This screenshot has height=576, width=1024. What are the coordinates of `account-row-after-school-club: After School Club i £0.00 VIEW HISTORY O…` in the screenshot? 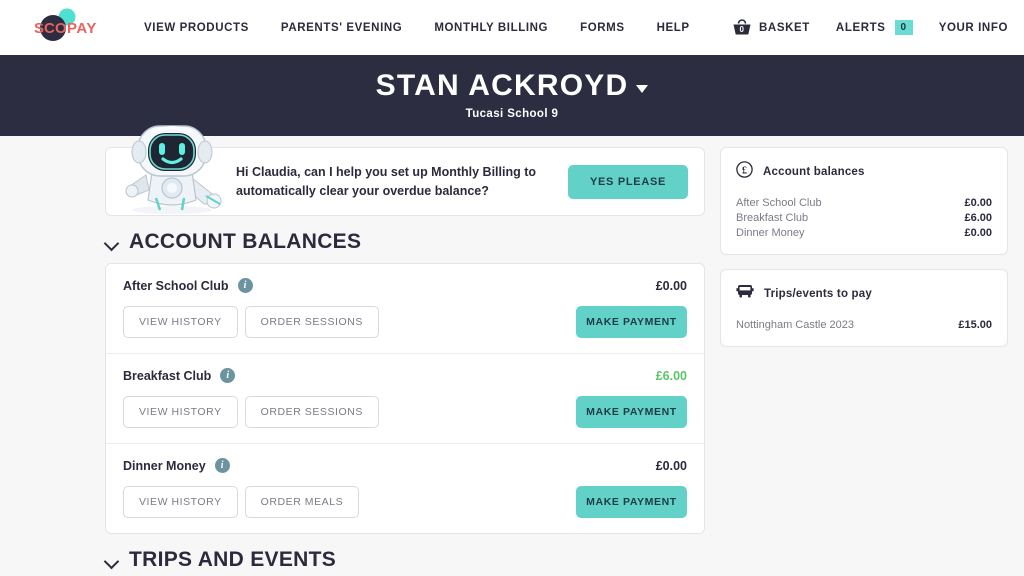 It's located at (405, 309).